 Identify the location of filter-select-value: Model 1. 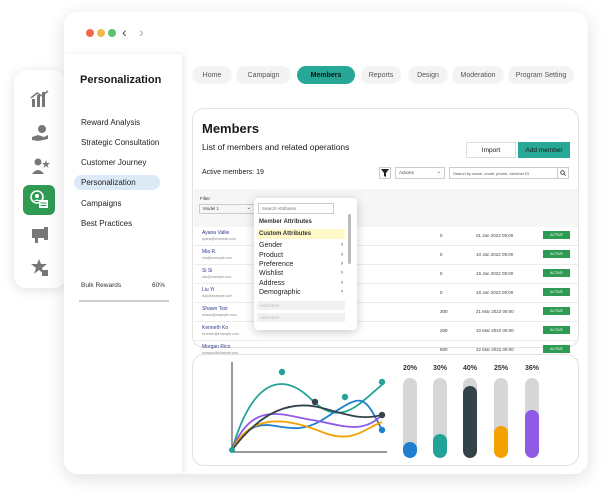
(211, 208).